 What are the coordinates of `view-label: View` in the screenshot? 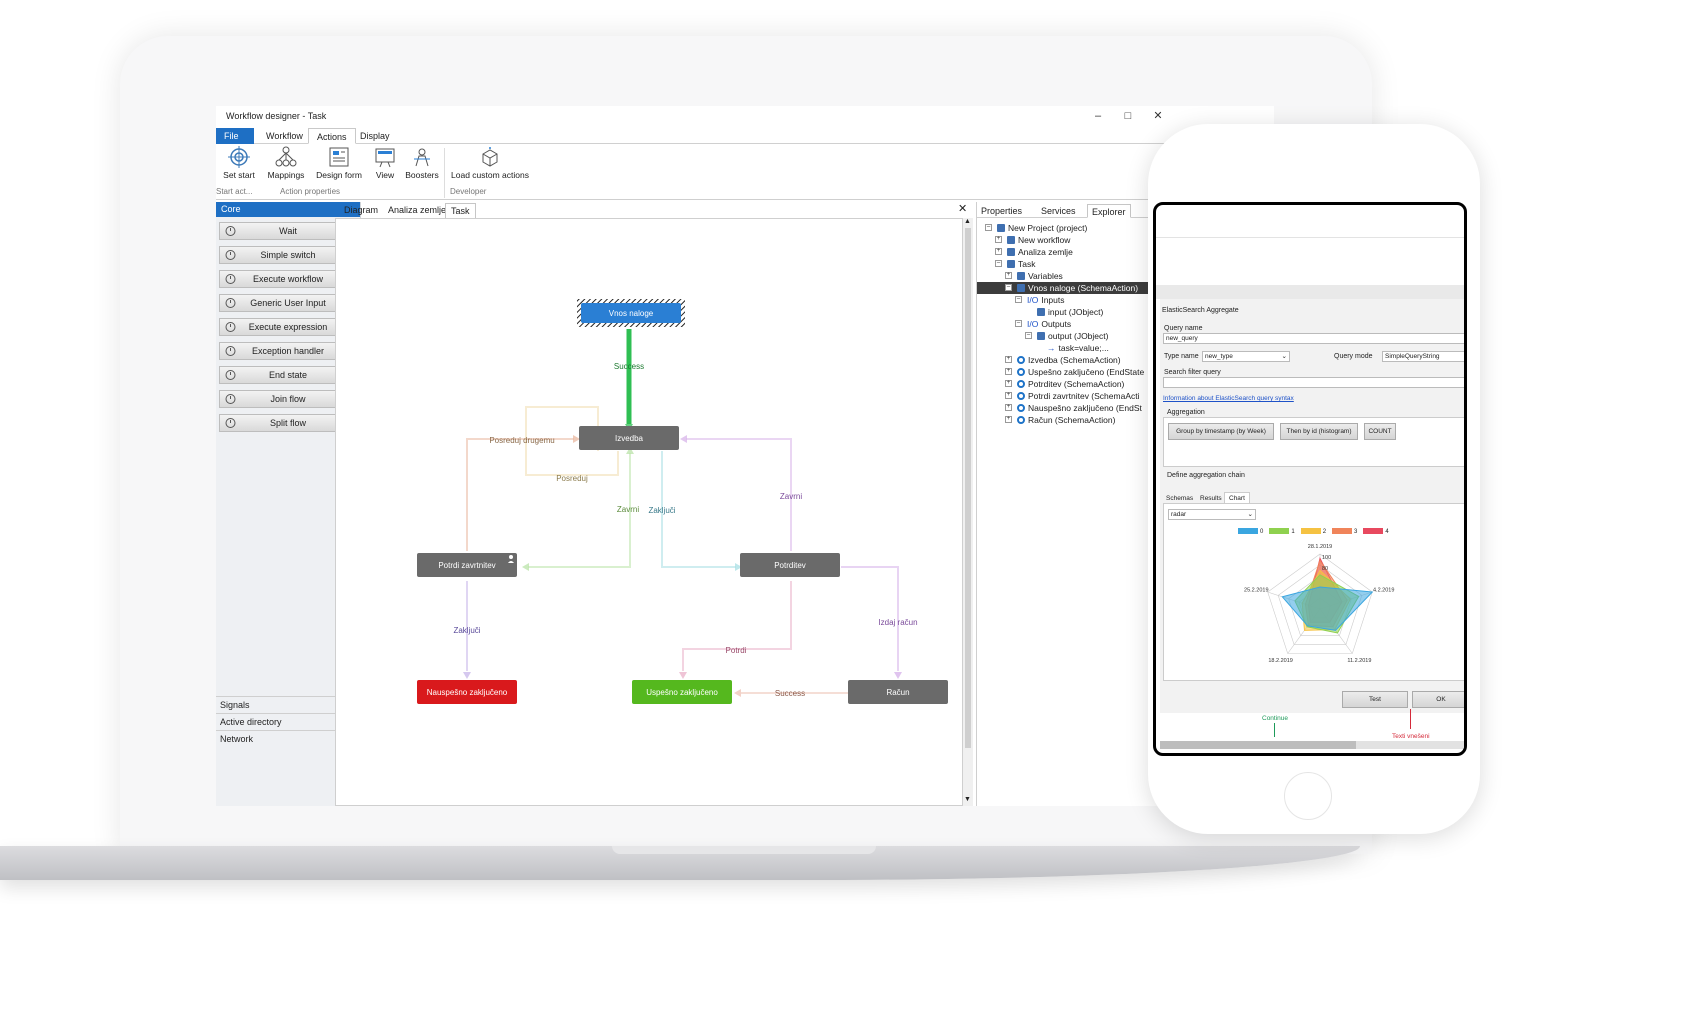 It's located at (385, 175).